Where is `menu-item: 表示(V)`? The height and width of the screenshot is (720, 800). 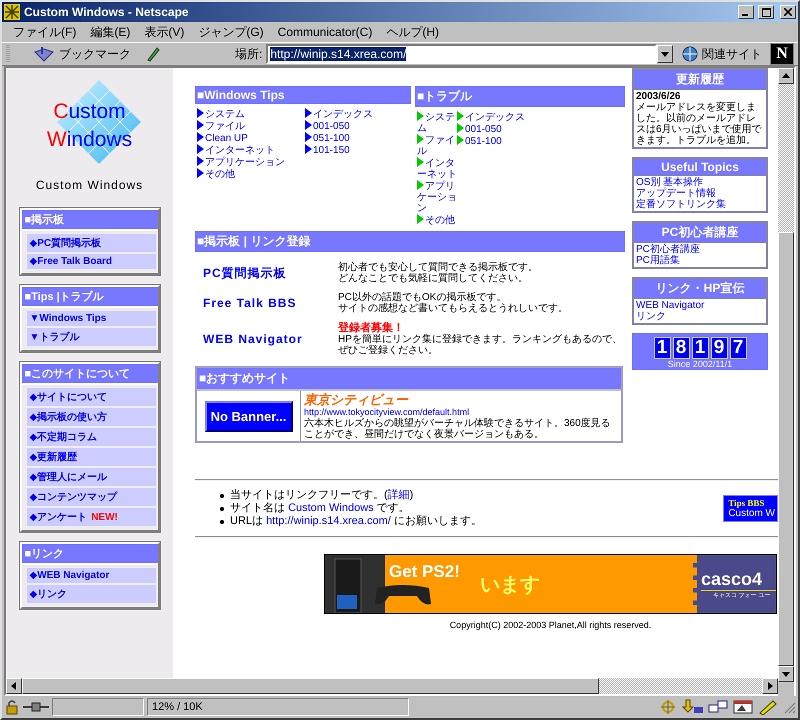
menu-item: 表示(V) is located at coordinates (164, 32).